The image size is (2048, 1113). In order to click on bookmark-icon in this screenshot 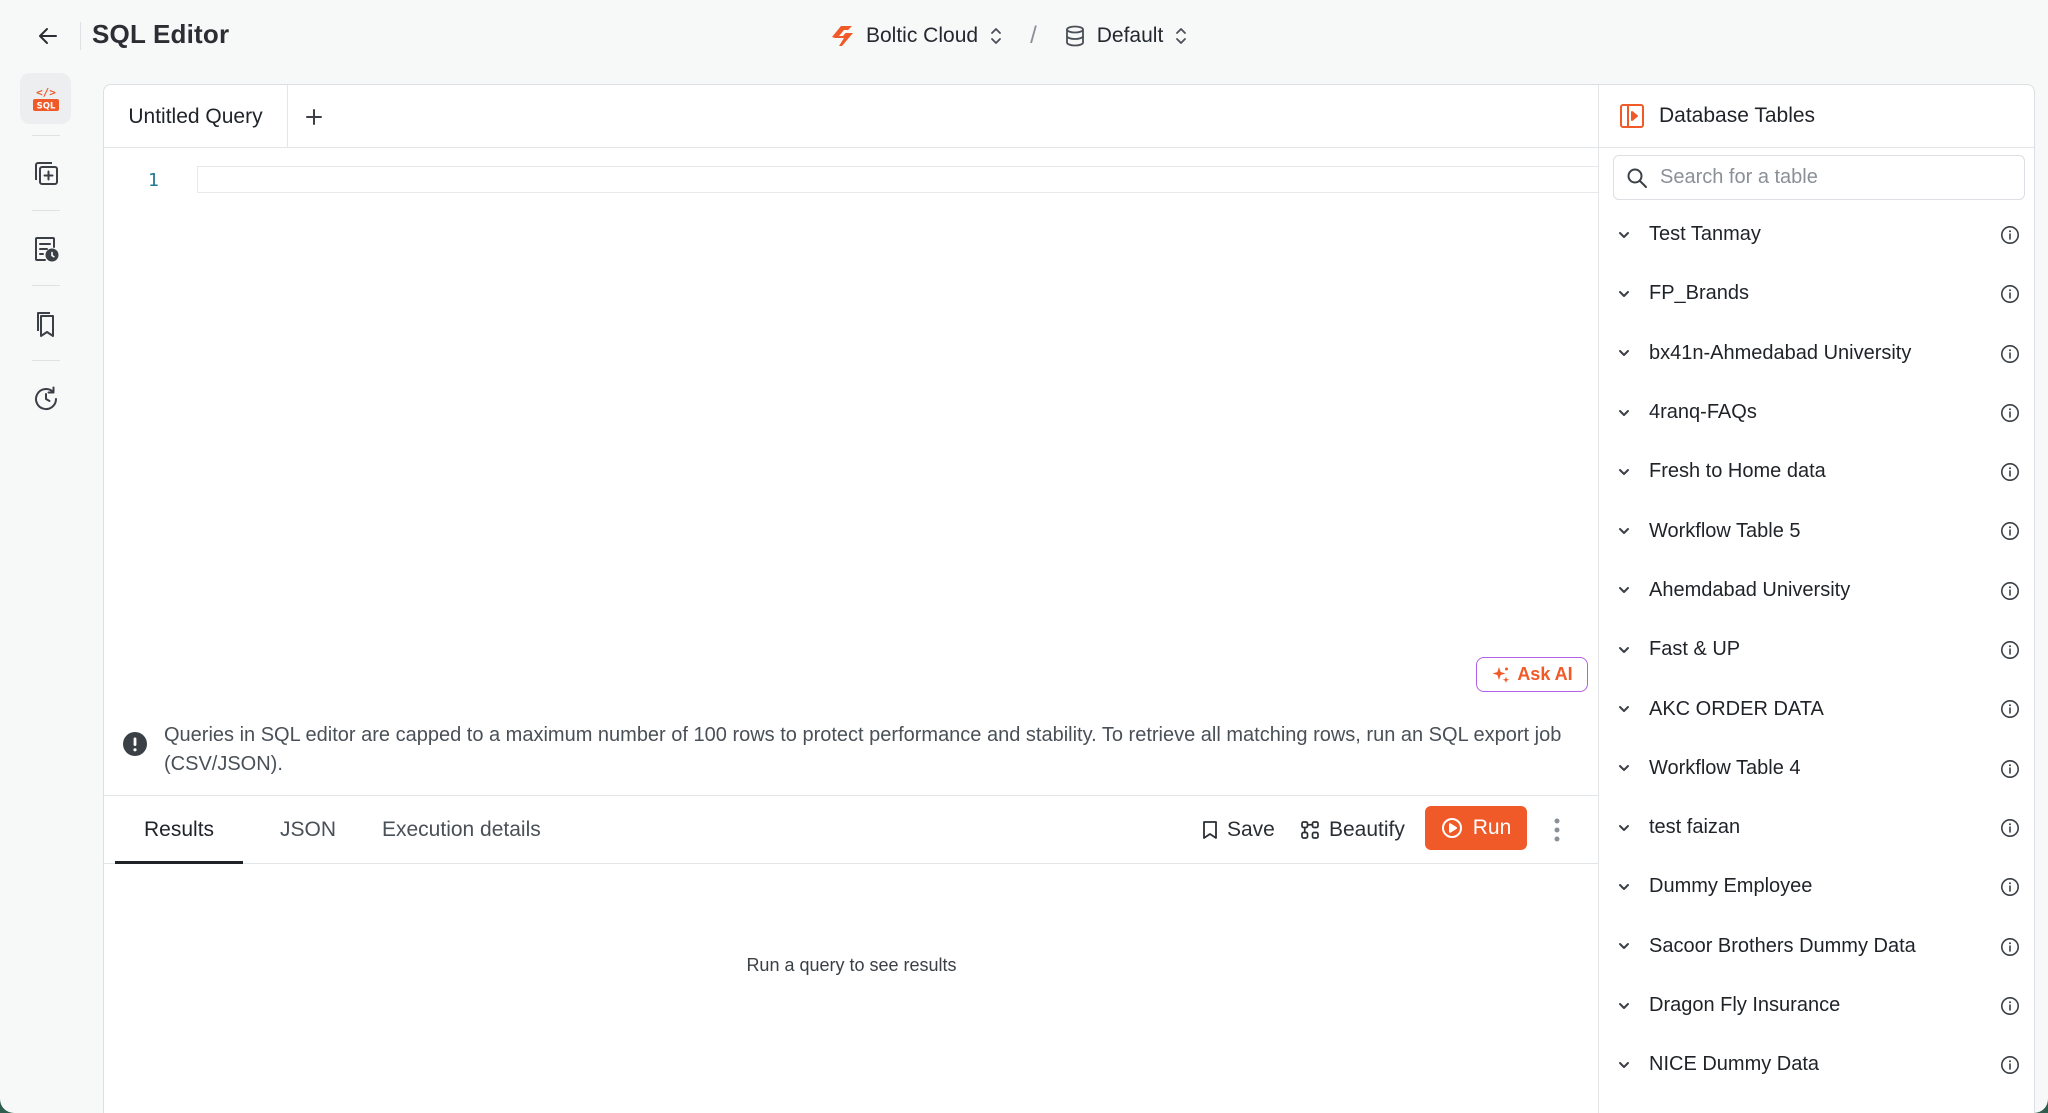, I will do `click(1210, 830)`.